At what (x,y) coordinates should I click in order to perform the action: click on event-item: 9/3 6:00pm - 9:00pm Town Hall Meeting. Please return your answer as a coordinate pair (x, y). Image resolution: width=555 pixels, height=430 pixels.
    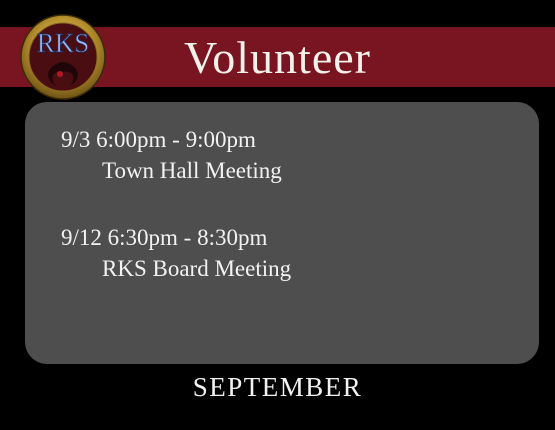
    Looking at the image, I should click on (171, 155).